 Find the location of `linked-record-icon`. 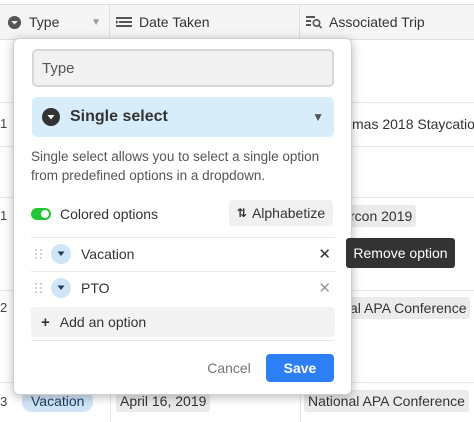

linked-record-icon is located at coordinates (314, 22).